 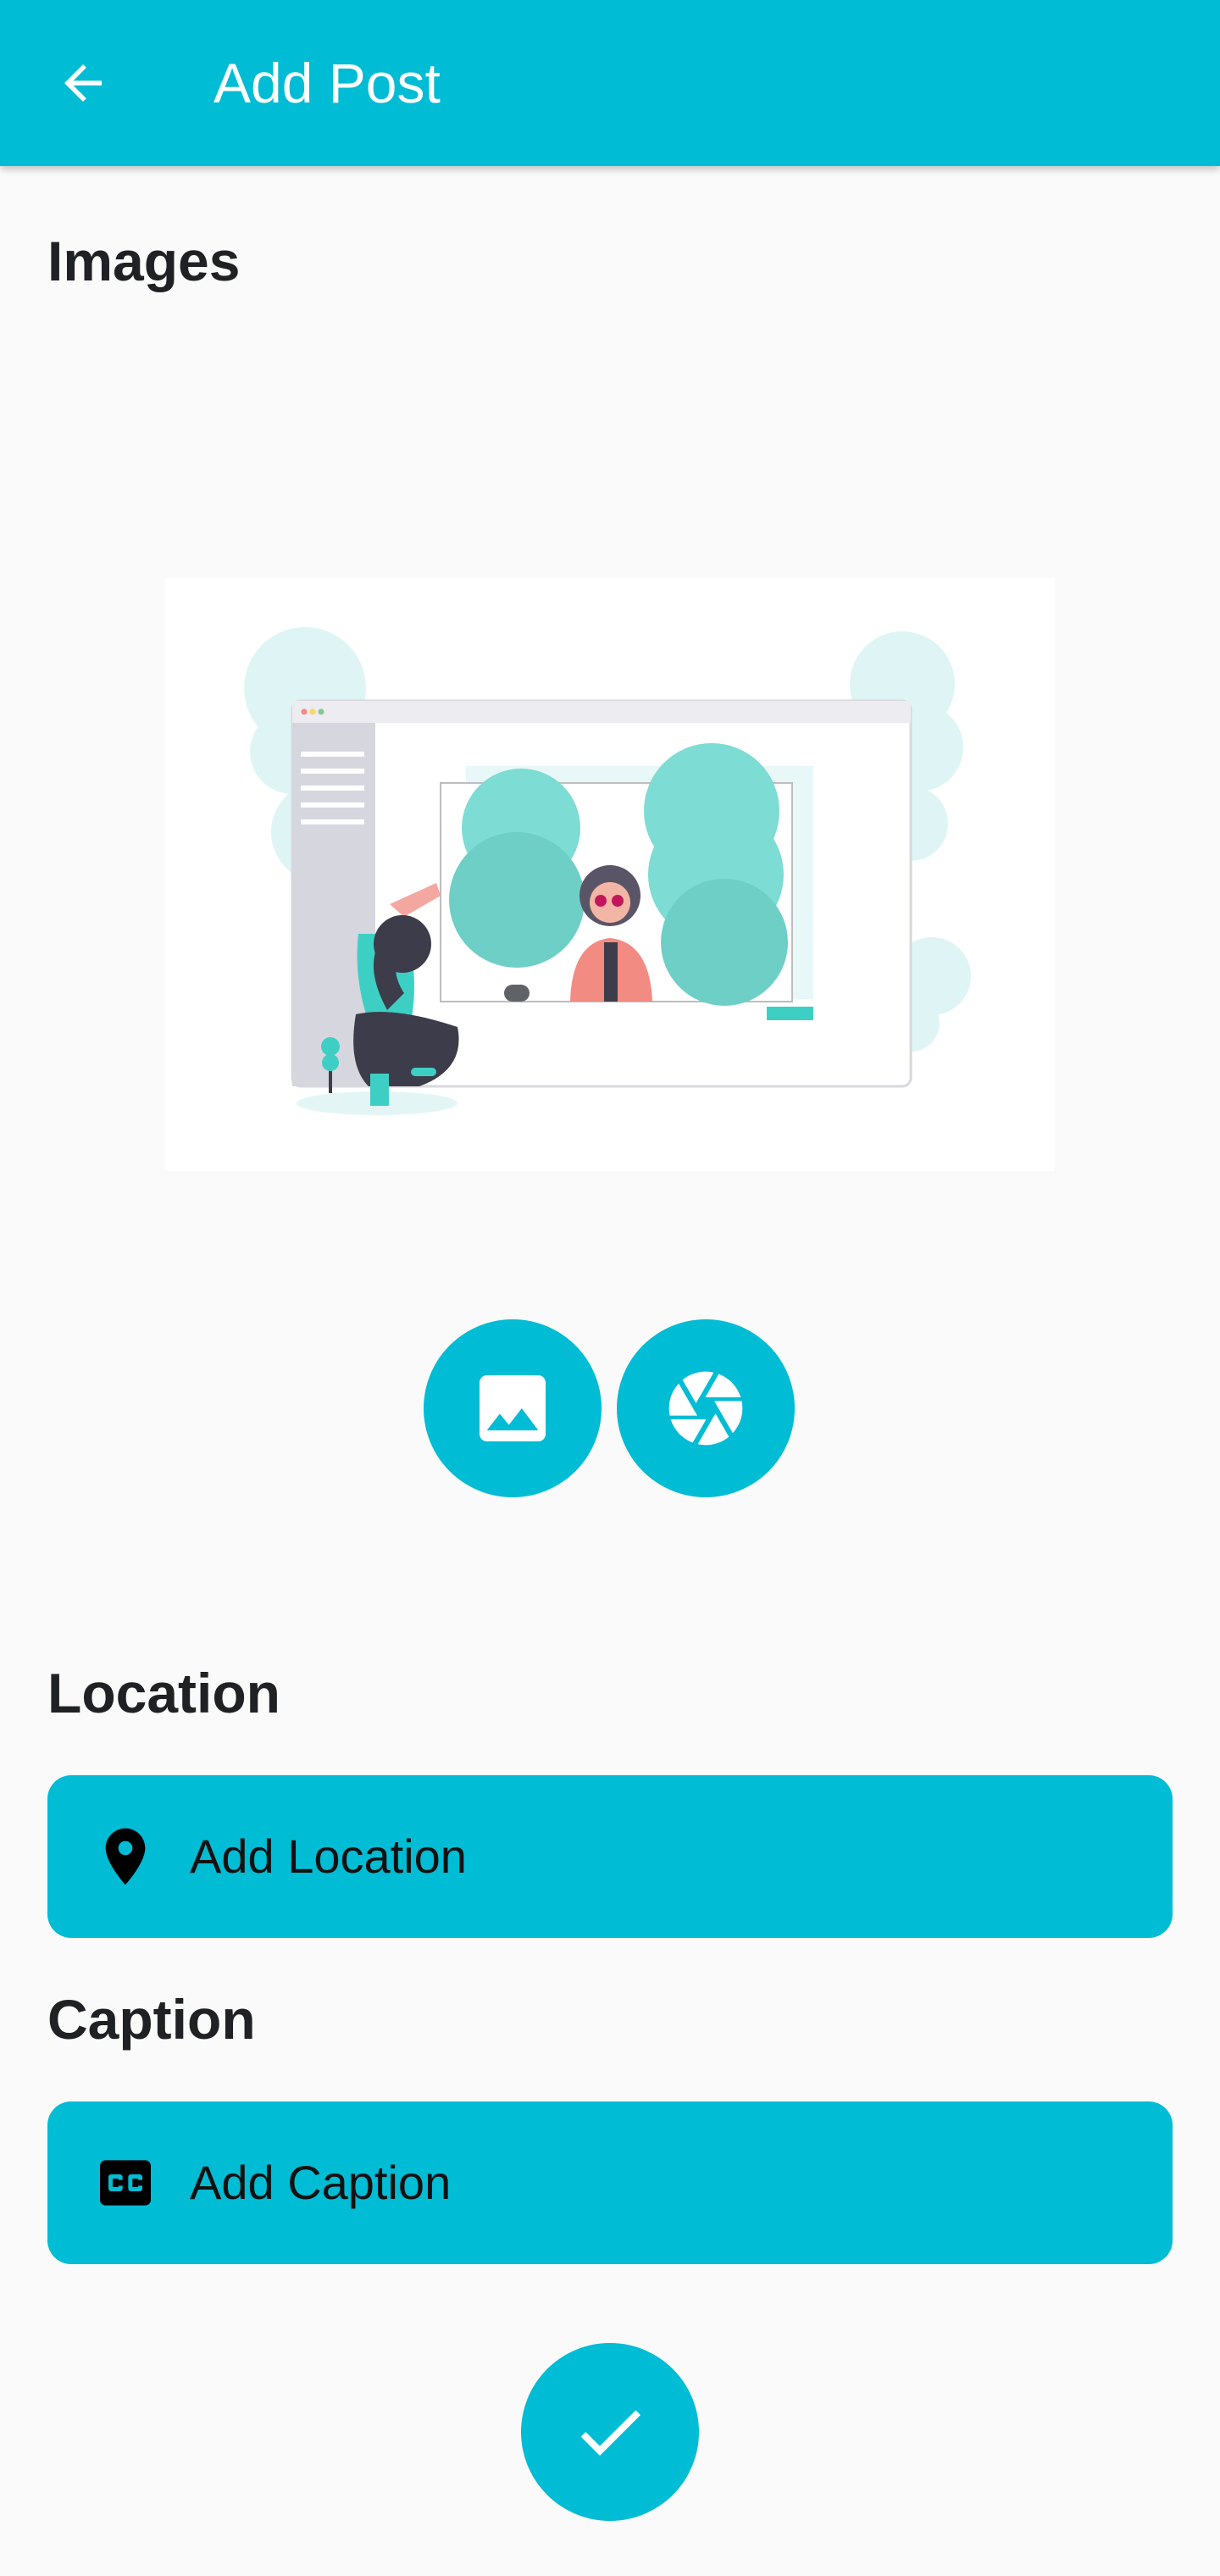 I want to click on location-pin-icon, so click(x=125, y=1856).